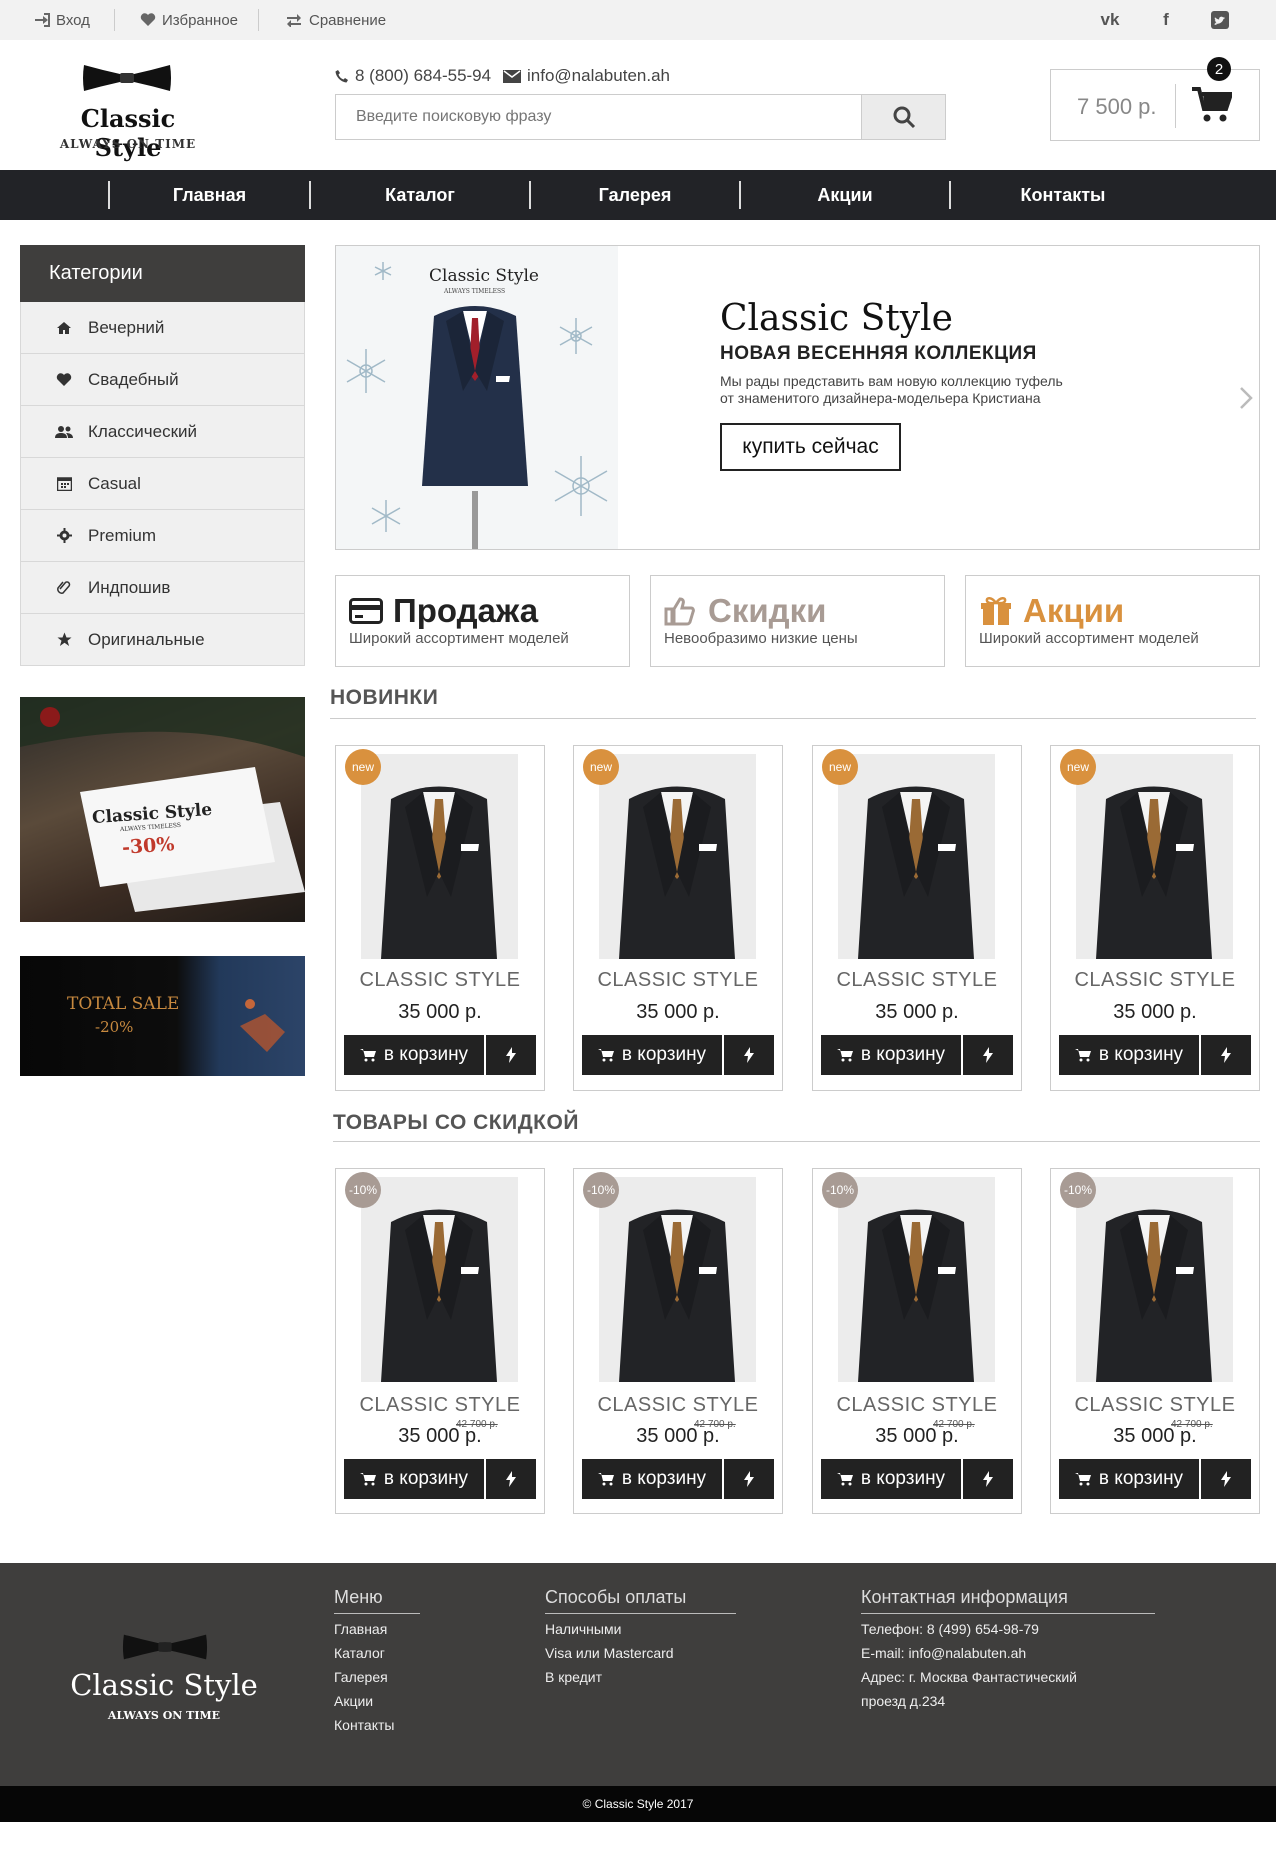 This screenshot has height=1868, width=1276. Describe the element at coordinates (482, 621) in the screenshot. I see `feature-sale: Продажа Широкий ассортимент моделей` at that location.